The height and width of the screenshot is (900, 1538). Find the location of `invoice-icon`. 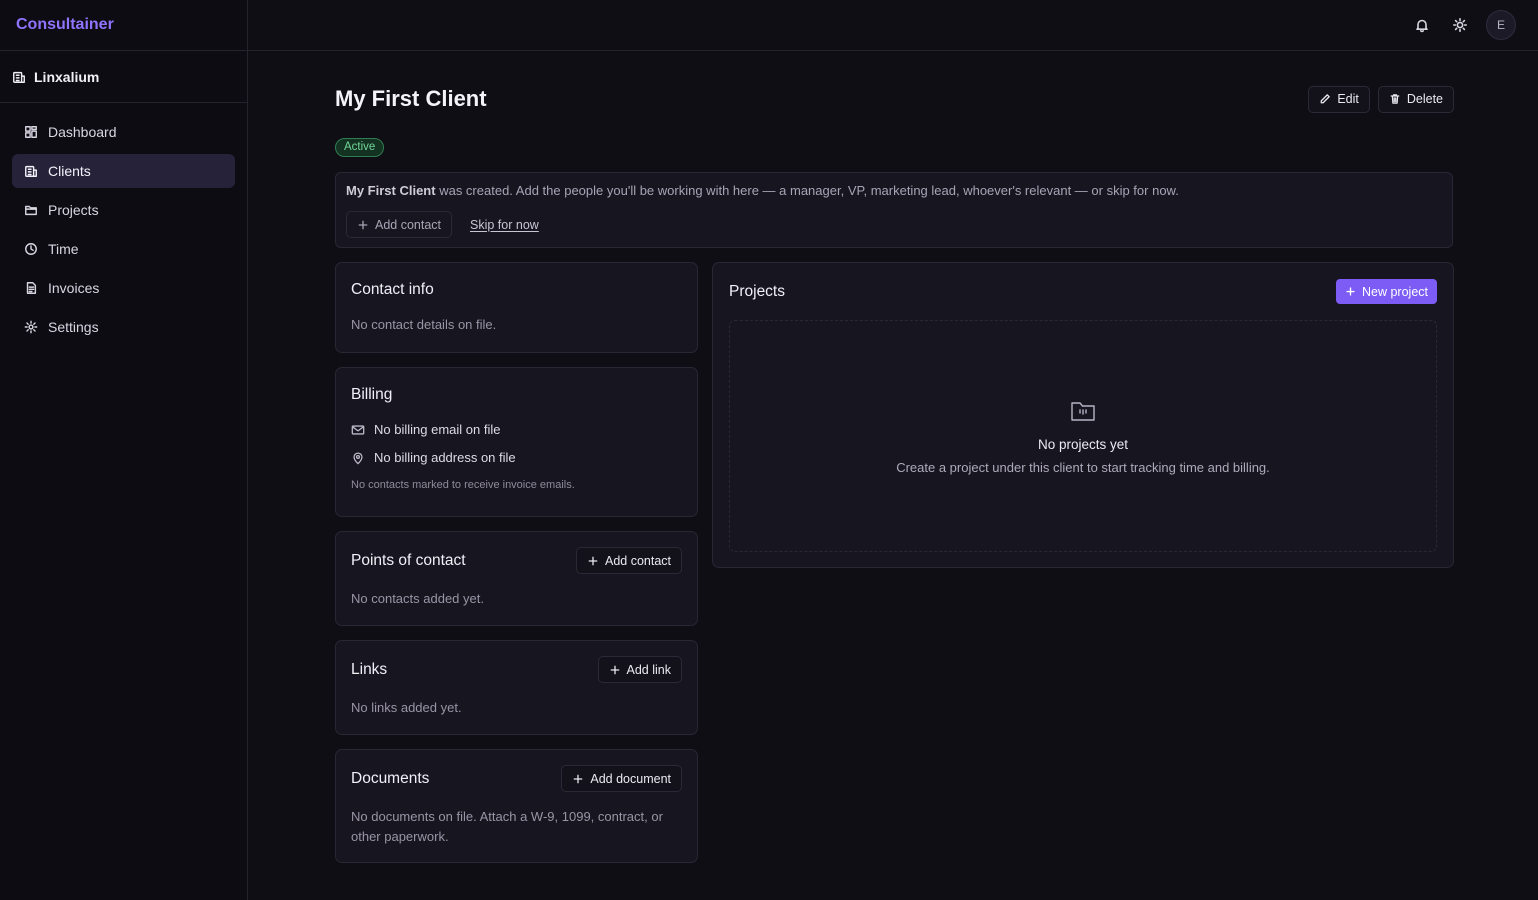

invoice-icon is located at coordinates (31, 288).